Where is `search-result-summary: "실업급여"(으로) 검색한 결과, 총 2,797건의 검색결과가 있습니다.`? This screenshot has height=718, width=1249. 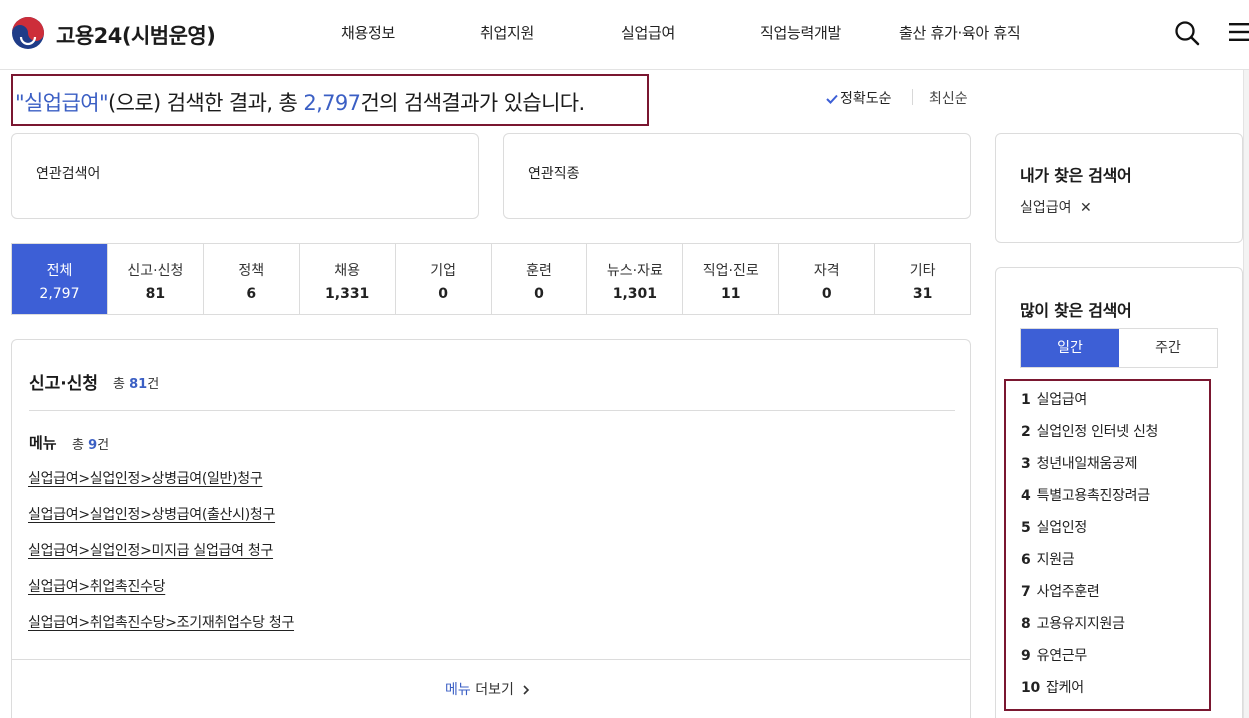 search-result-summary: "실업급여"(으로) 검색한 결과, 총 2,797건의 검색결과가 있습니다. is located at coordinates (330, 100).